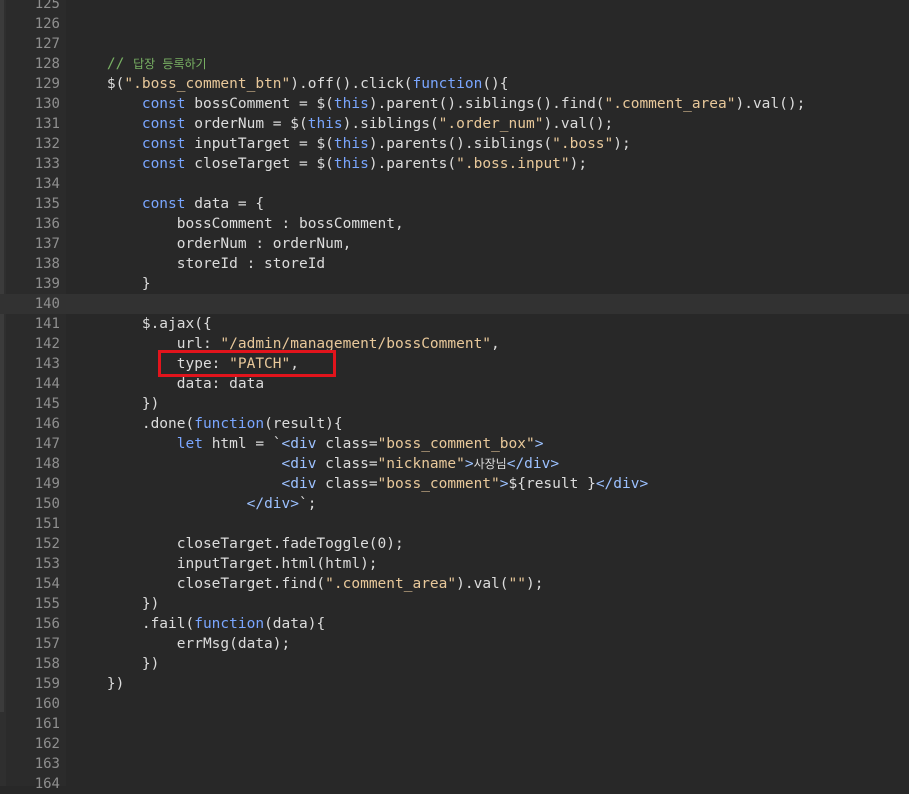 The height and width of the screenshot is (794, 909). What do you see at coordinates (47, 24) in the screenshot?
I see `line-number: 126` at bounding box center [47, 24].